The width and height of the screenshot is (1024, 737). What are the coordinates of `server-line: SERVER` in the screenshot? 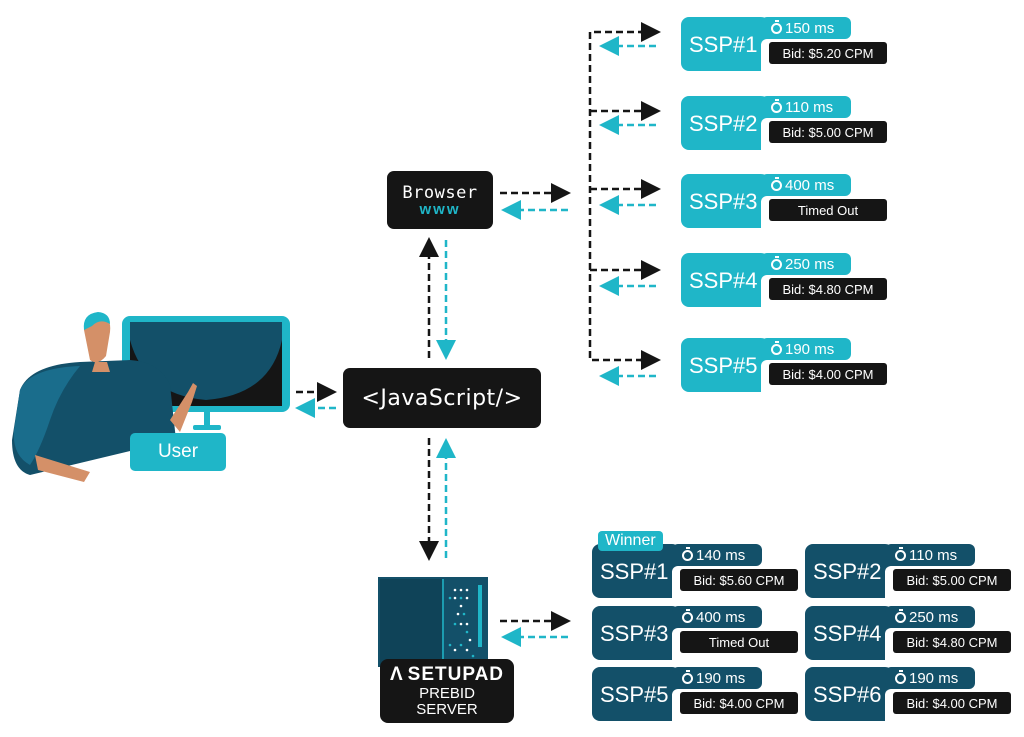 It's located at (447, 709).